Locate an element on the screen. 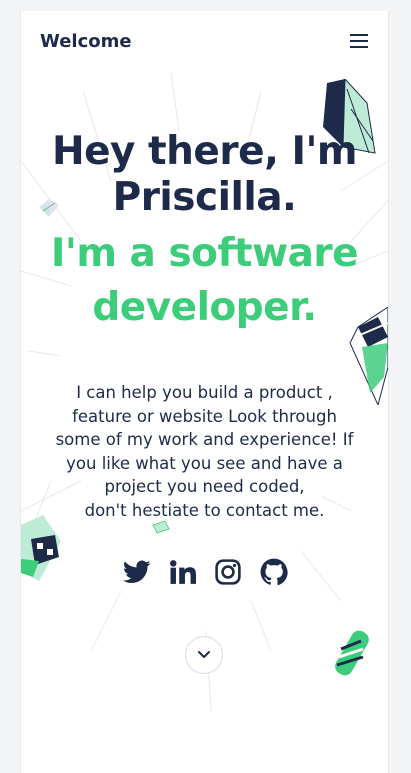  twitter-icon is located at coordinates (137, 571).